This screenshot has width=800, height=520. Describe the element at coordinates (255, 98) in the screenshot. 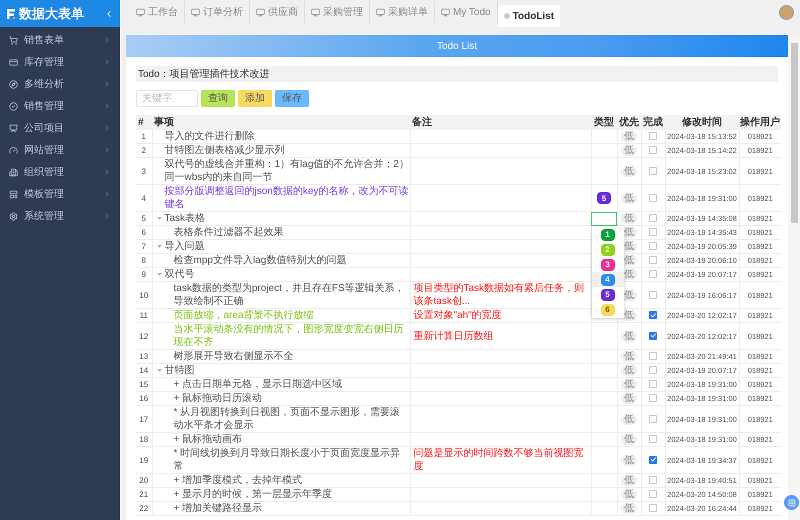

I see `add-button: 添加` at that location.